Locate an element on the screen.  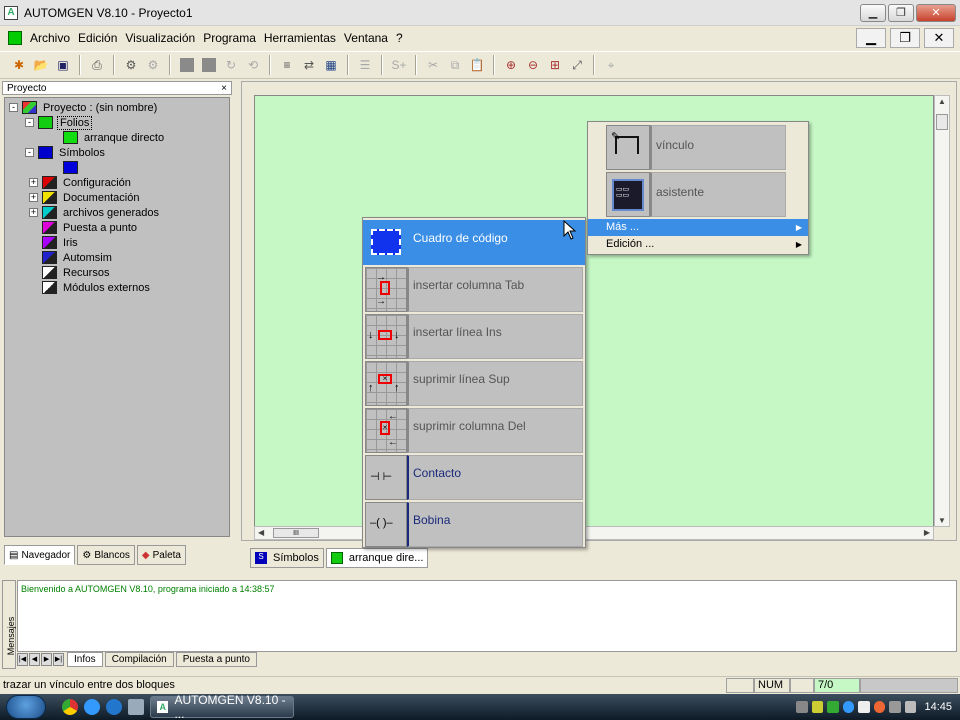
tray-shield-icon is located at coordinates (833, 707).